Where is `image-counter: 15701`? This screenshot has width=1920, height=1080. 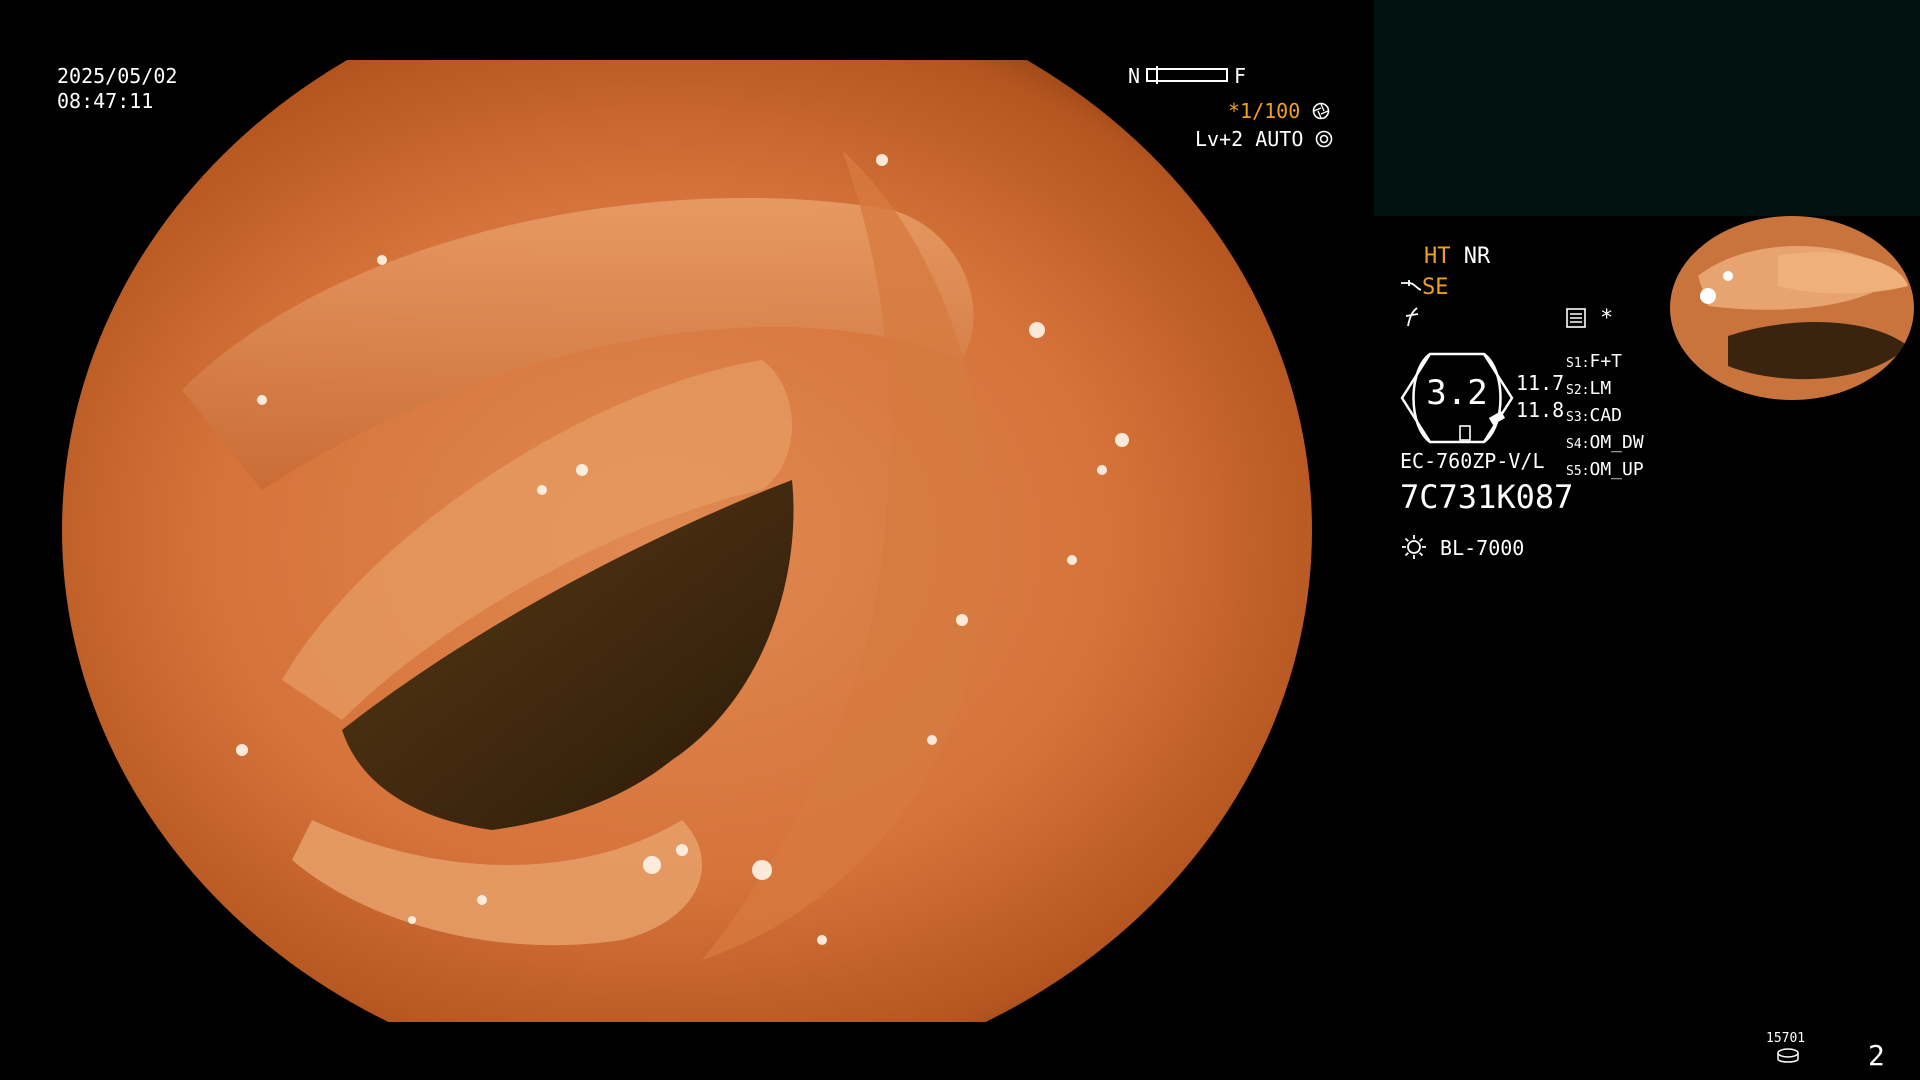
image-counter: 15701 is located at coordinates (1786, 1038).